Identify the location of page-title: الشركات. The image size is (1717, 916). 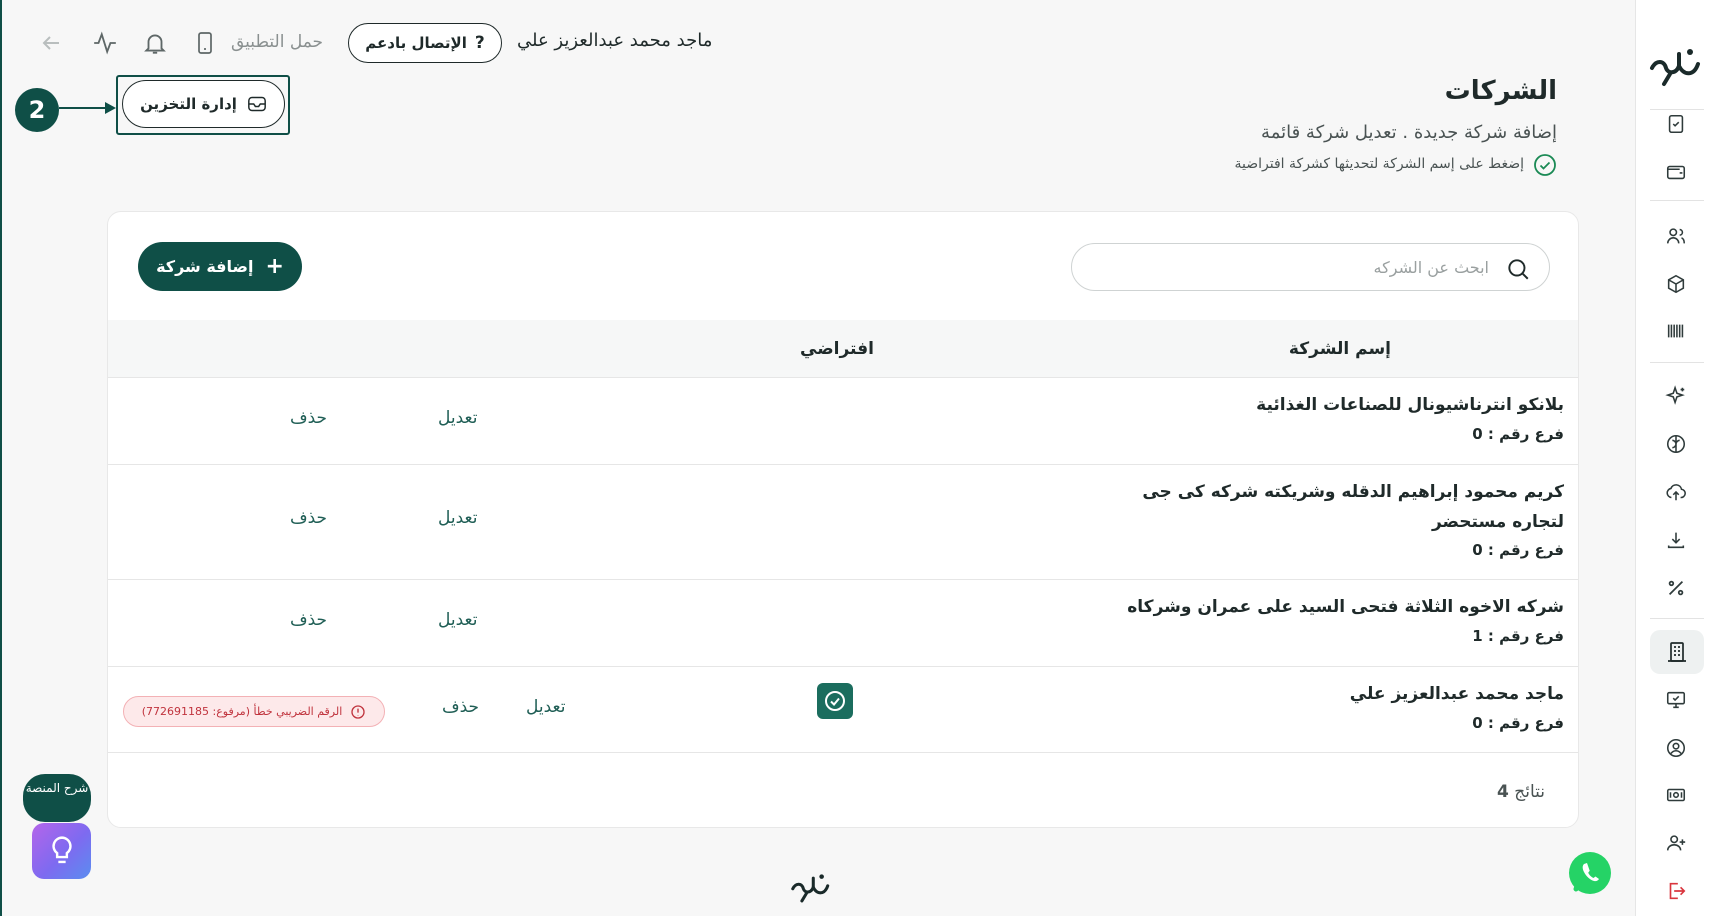
(1500, 91).